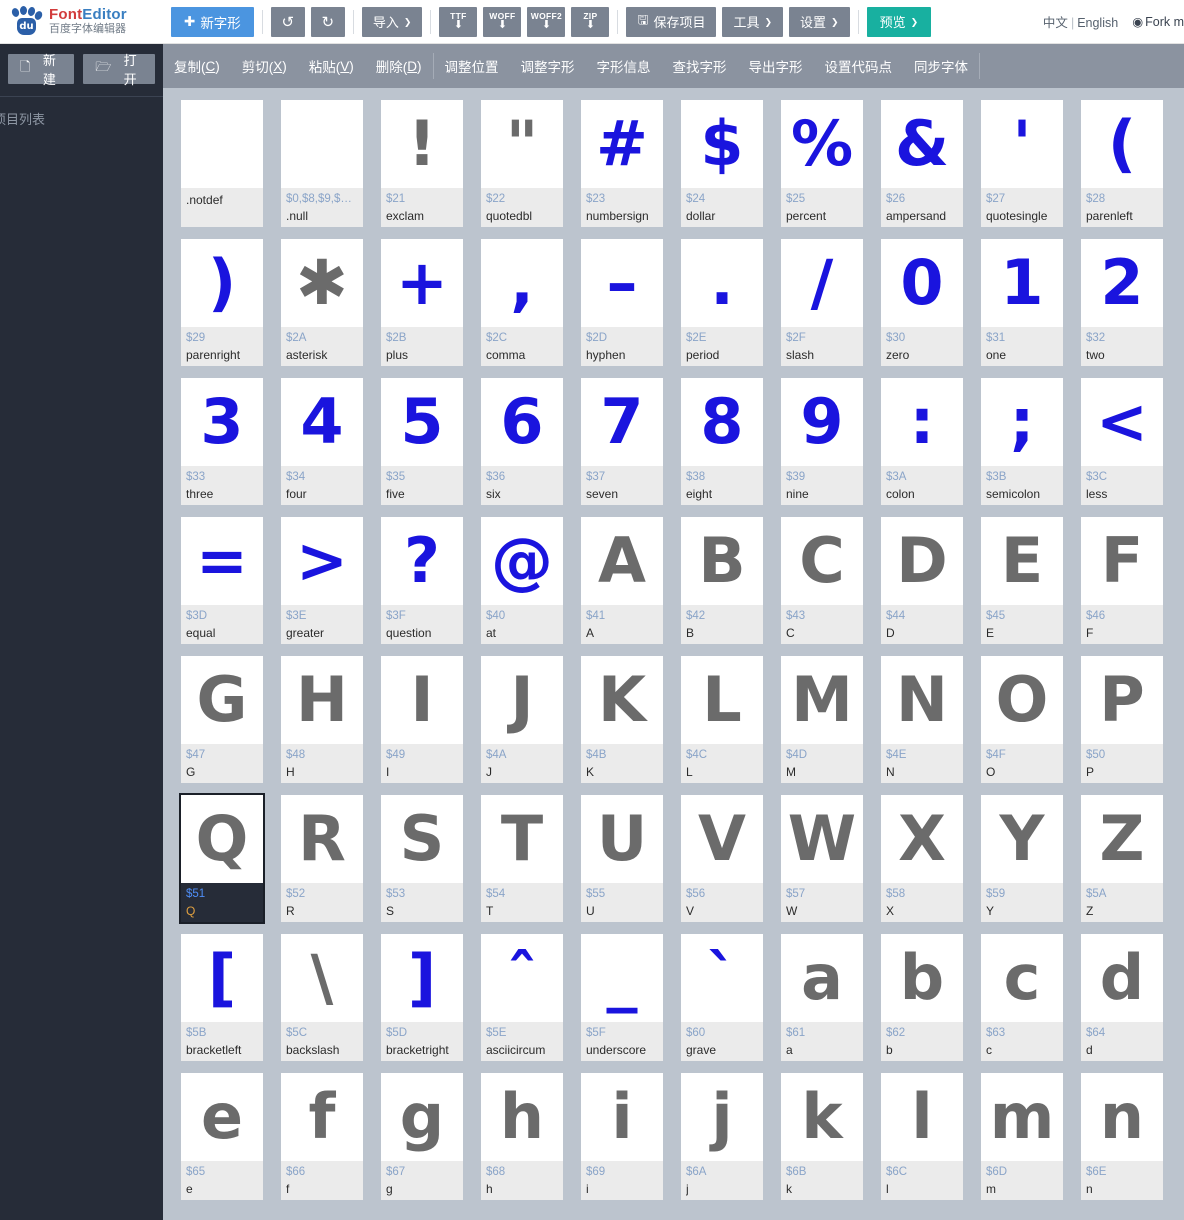 This screenshot has width=1184, height=1220. I want to click on glyph-cell: P $50 P, so click(1131, 725).